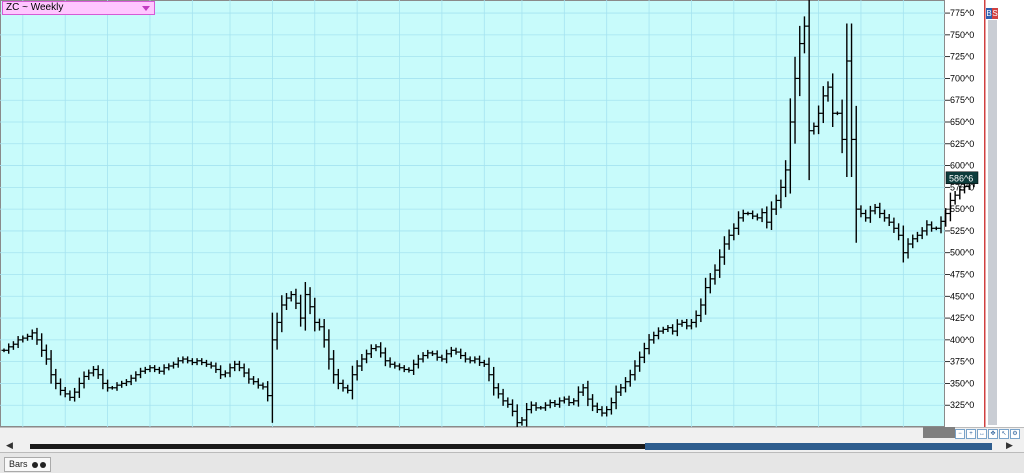 The height and width of the screenshot is (473, 1024). What do you see at coordinates (962, 296) in the screenshot?
I see `y-tick-label: 450^0` at bounding box center [962, 296].